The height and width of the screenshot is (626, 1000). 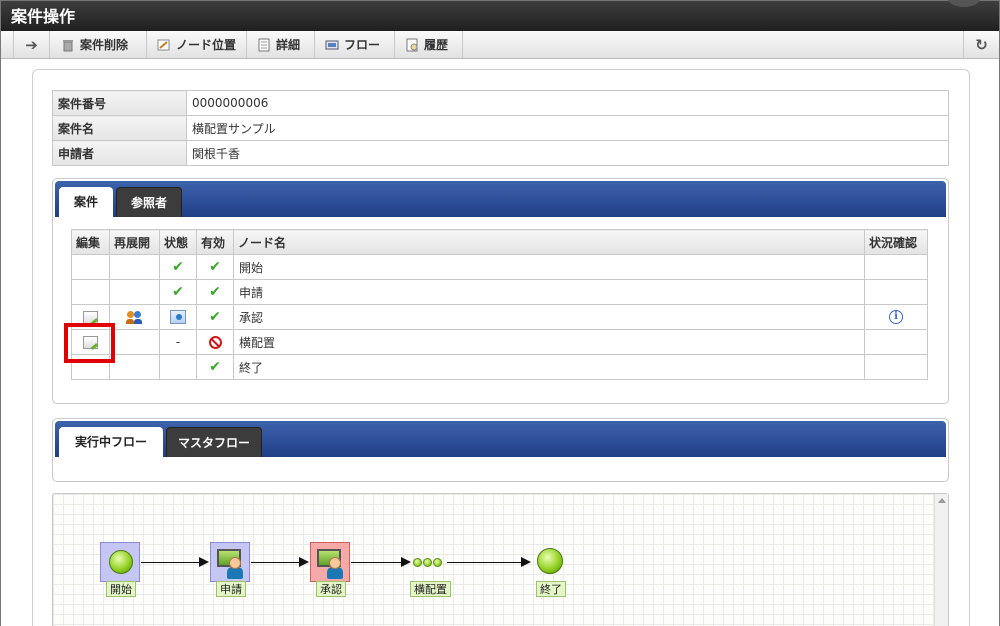 I want to click on flow-button: フロー, so click(x=355, y=45).